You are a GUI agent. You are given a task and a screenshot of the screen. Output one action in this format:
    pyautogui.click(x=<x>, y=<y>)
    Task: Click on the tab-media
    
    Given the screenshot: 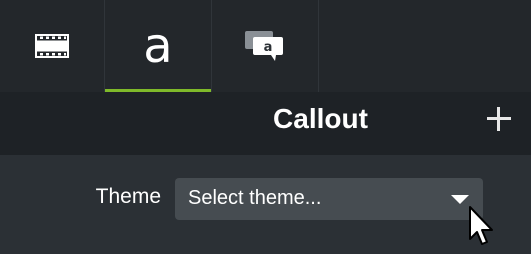 What is the action you would take?
    pyautogui.click(x=52, y=46)
    